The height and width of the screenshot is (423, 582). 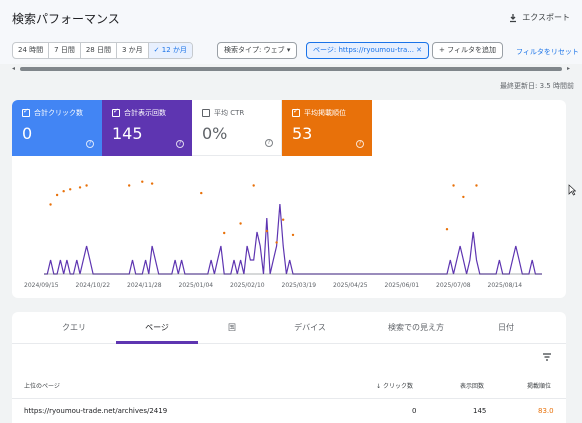 What do you see at coordinates (350, 285) in the screenshot?
I see `x-tick-label: 2025/04/25` at bounding box center [350, 285].